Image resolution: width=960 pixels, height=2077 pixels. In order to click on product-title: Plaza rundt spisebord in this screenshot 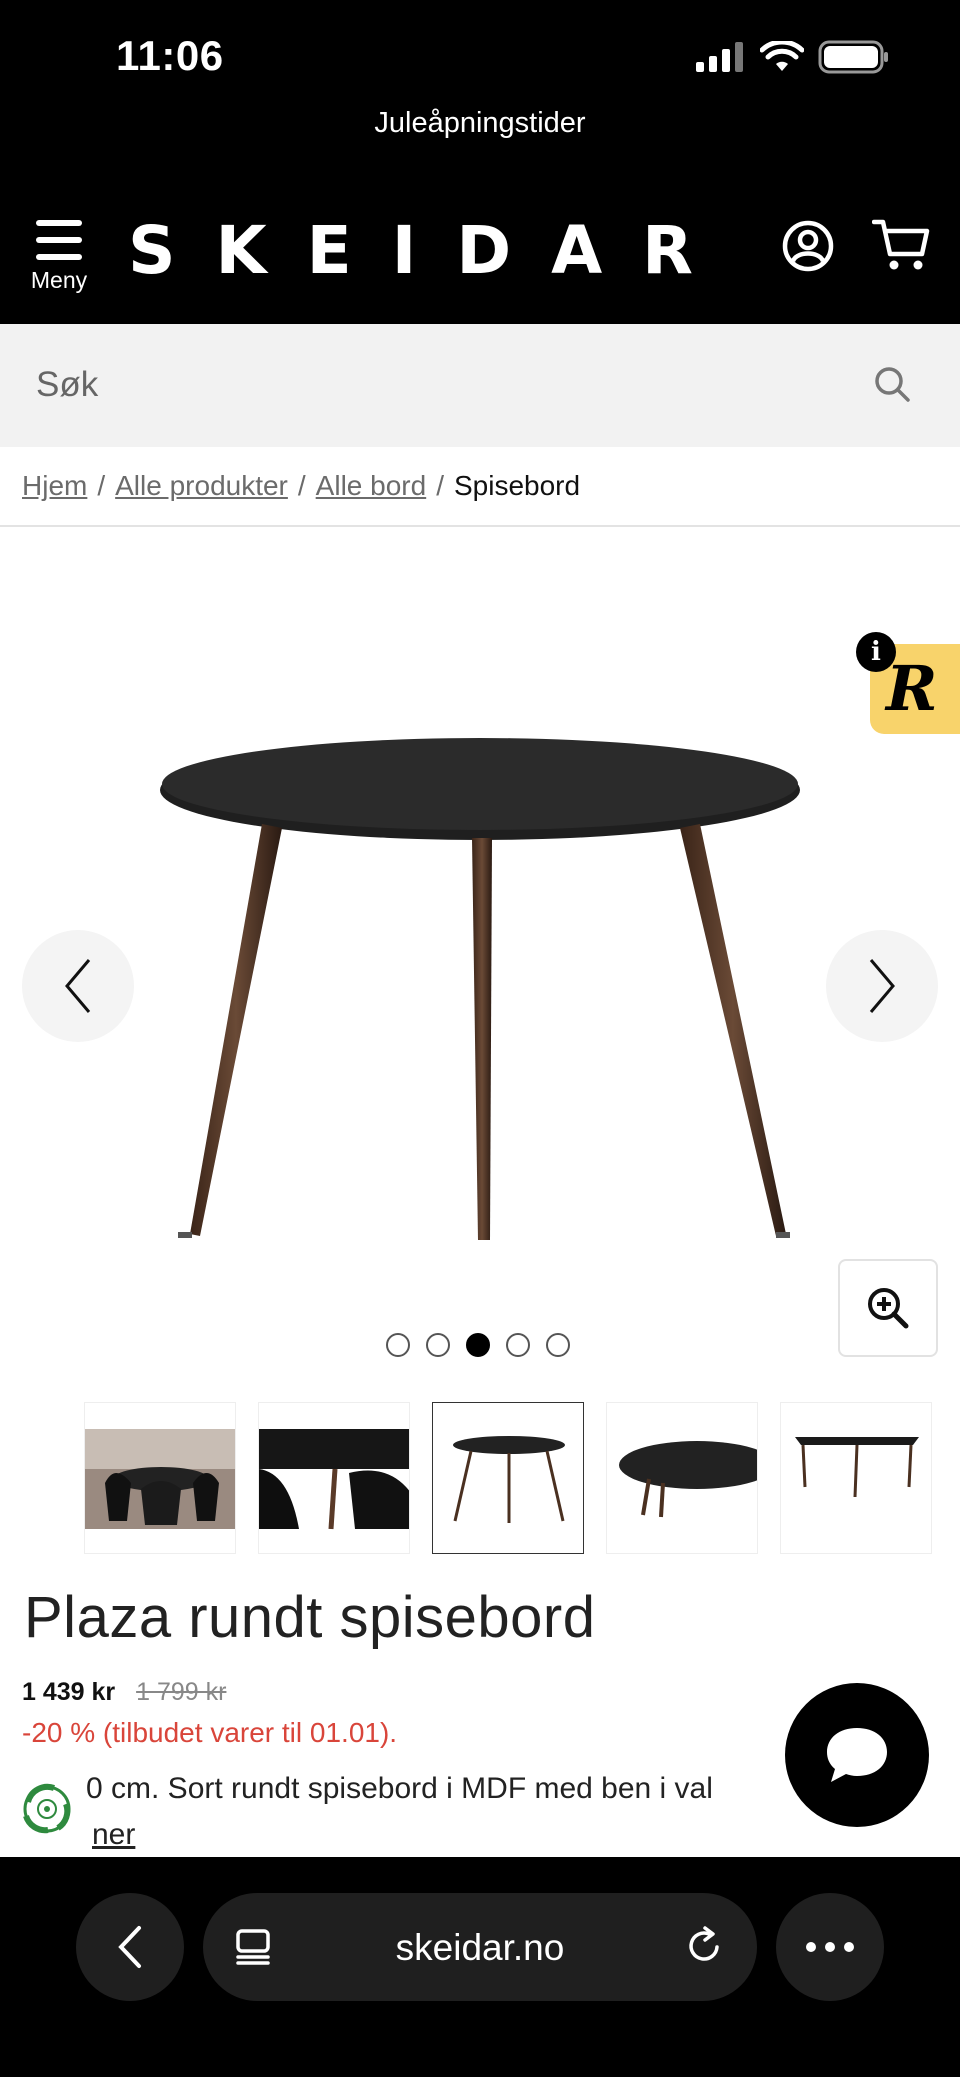, I will do `click(310, 1617)`.